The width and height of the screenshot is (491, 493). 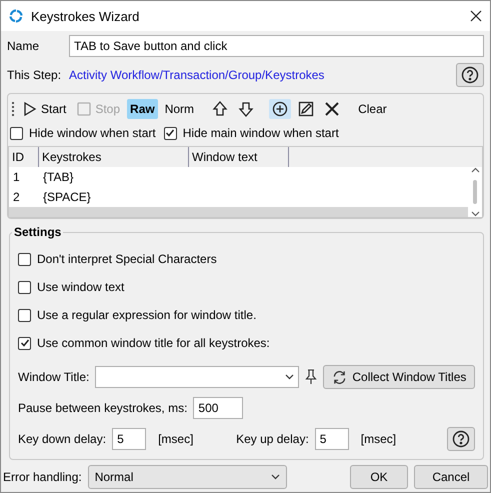 What do you see at coordinates (127, 259) in the screenshot?
I see `checkbox-label: Don't interpret Special Characters` at bounding box center [127, 259].